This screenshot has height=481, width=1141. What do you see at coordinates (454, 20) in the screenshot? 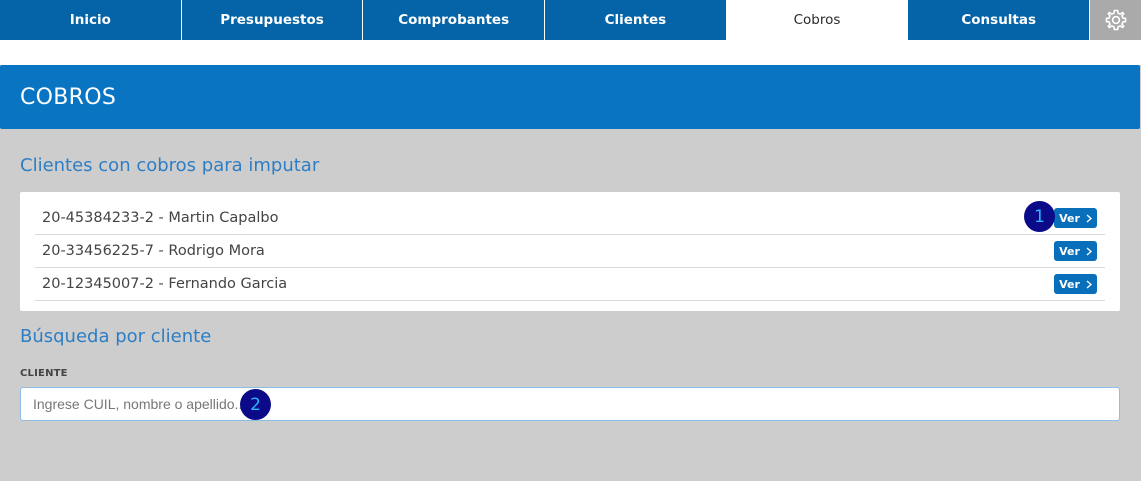
I see `tab-comprobantes: Comprobantes` at bounding box center [454, 20].